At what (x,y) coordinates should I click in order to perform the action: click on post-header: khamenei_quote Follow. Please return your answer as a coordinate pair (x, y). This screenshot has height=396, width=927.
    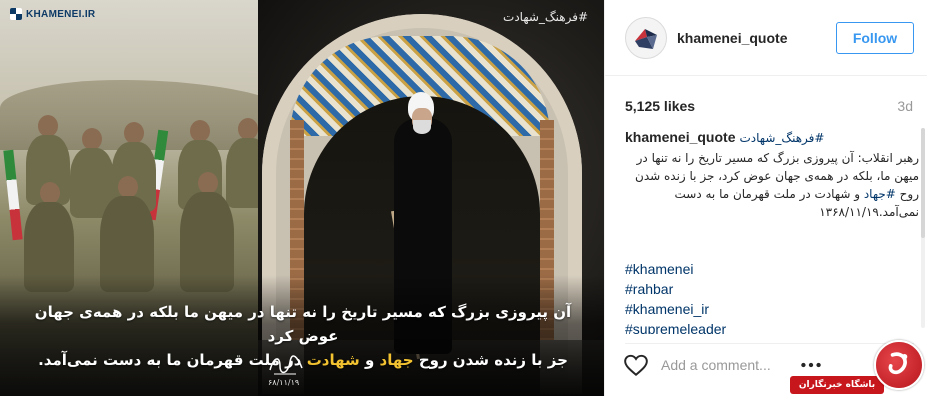
    Looking at the image, I should click on (766, 38).